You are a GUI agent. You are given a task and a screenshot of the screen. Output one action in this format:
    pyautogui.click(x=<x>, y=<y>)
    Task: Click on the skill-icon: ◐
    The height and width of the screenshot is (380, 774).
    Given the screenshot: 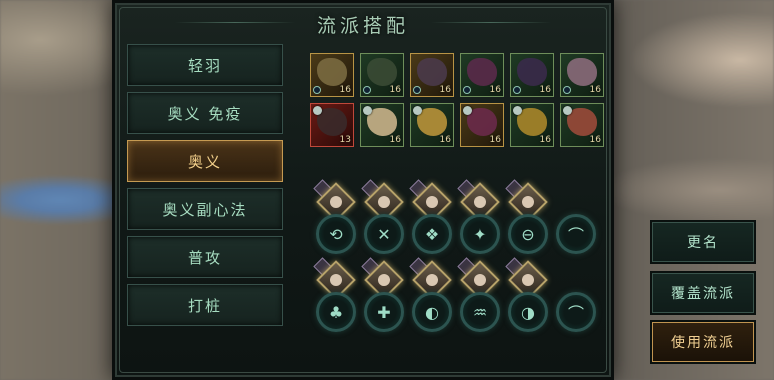 What is the action you would take?
    pyautogui.click(x=432, y=312)
    